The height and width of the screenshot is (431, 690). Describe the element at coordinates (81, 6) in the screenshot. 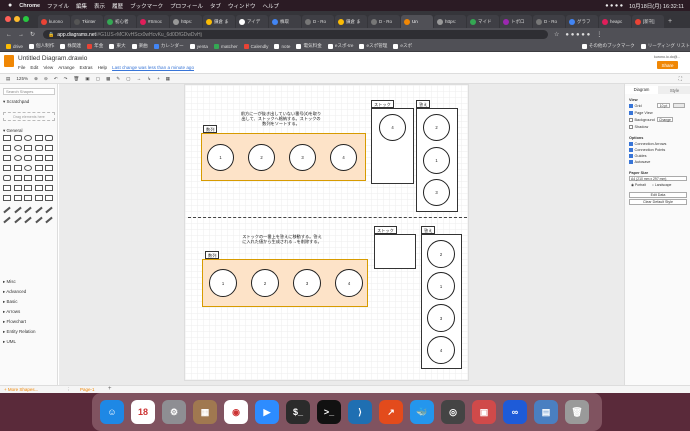

I see `menubar-item-edit: 編集` at that location.